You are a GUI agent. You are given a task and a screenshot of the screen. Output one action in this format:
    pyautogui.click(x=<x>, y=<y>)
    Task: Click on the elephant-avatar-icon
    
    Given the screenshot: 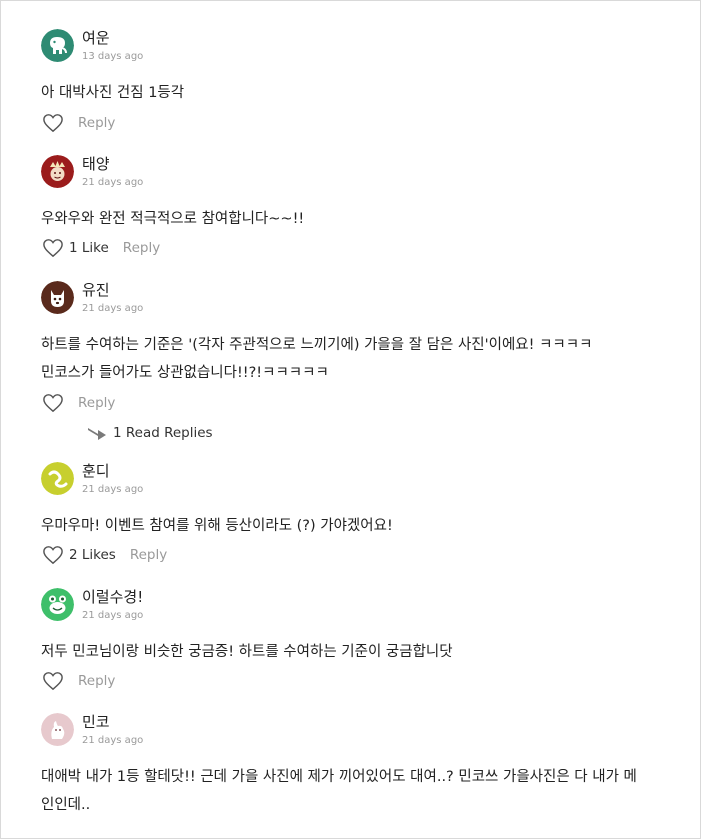 What is the action you would take?
    pyautogui.click(x=57, y=45)
    